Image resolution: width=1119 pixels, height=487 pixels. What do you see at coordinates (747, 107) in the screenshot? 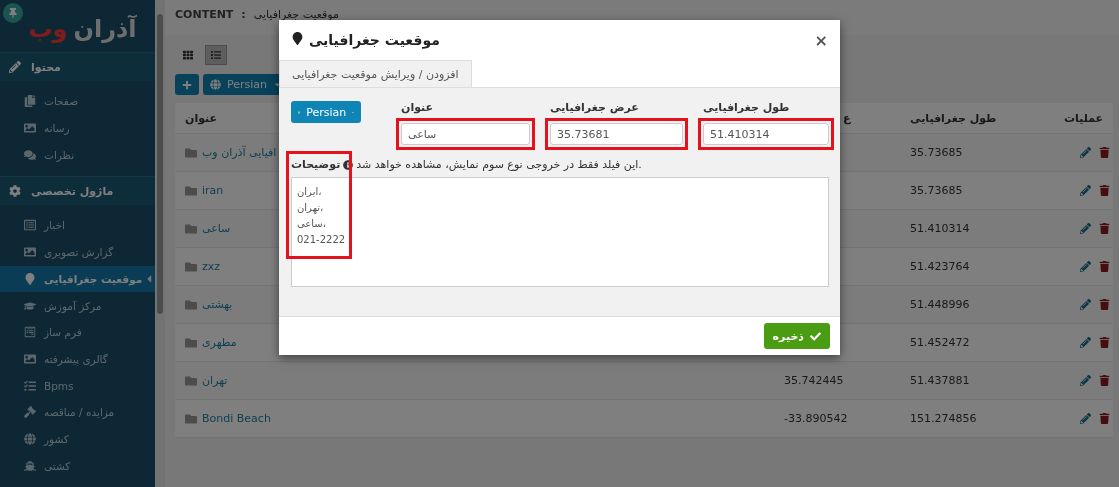
I see `field-label: طول جغرافیایی` at bounding box center [747, 107].